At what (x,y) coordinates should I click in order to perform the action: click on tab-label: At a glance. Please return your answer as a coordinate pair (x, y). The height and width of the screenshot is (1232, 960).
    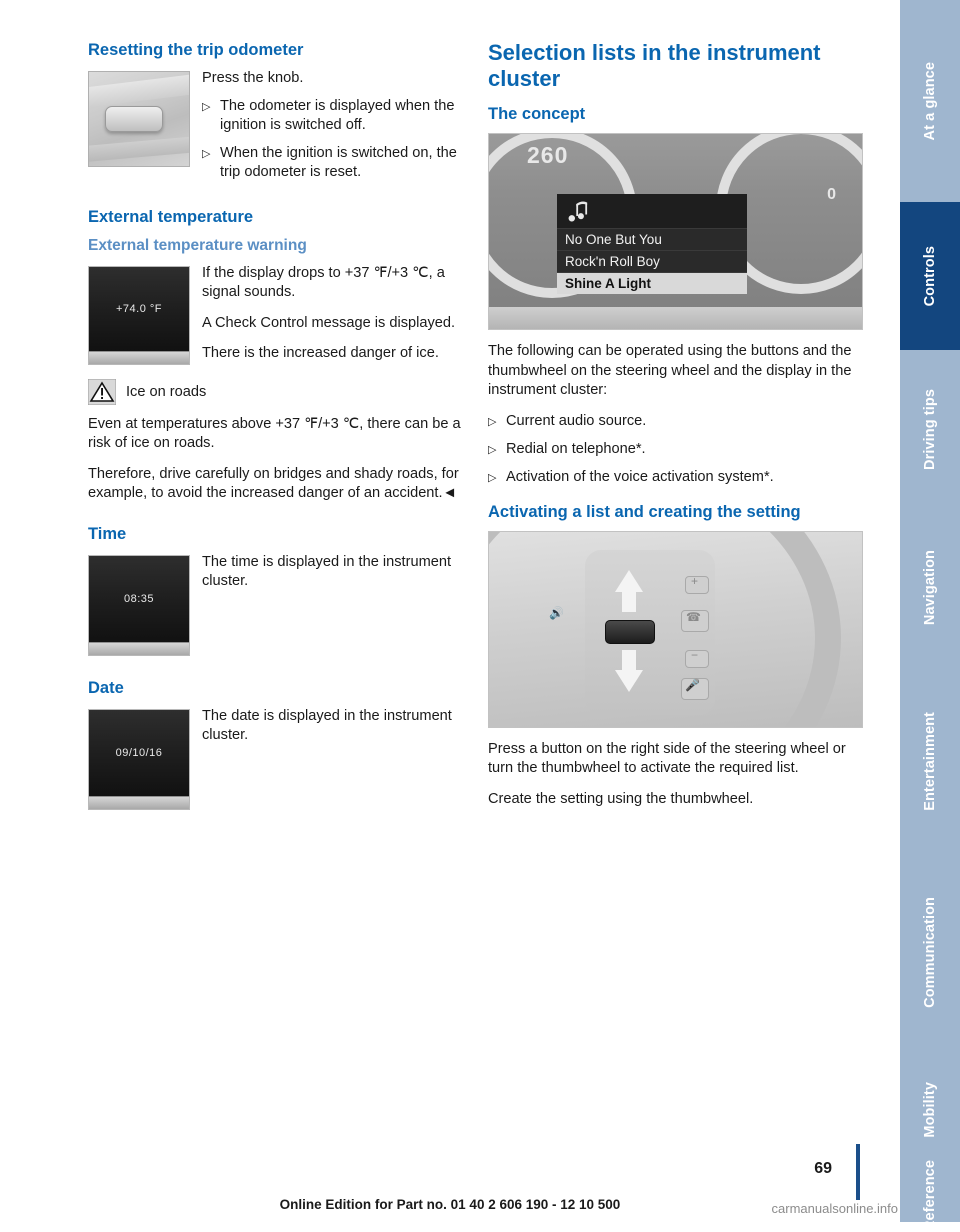
    Looking at the image, I should click on (930, 101).